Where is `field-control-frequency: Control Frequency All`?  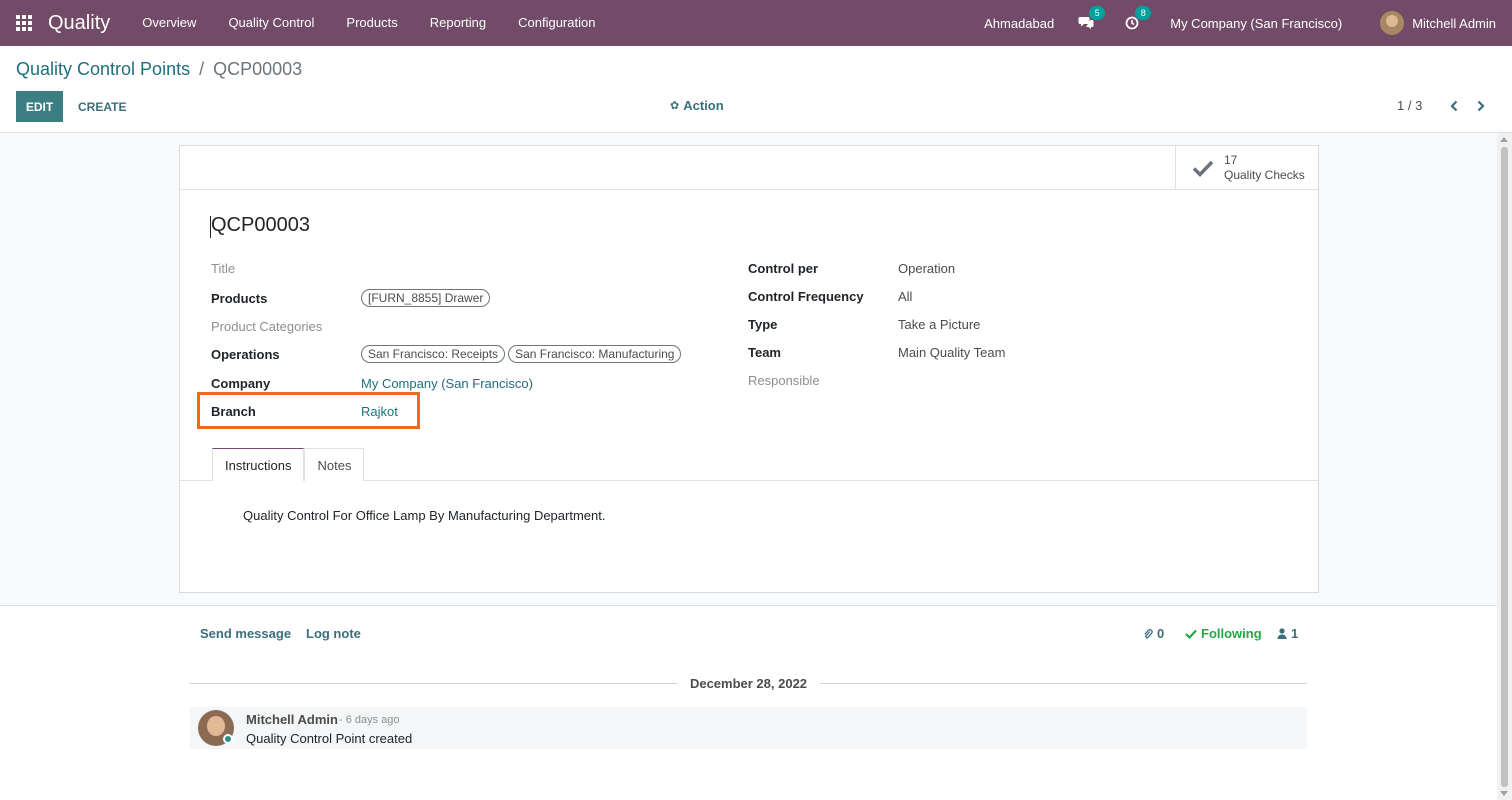 field-control-frequency: Control Frequency All is located at coordinates (830, 296).